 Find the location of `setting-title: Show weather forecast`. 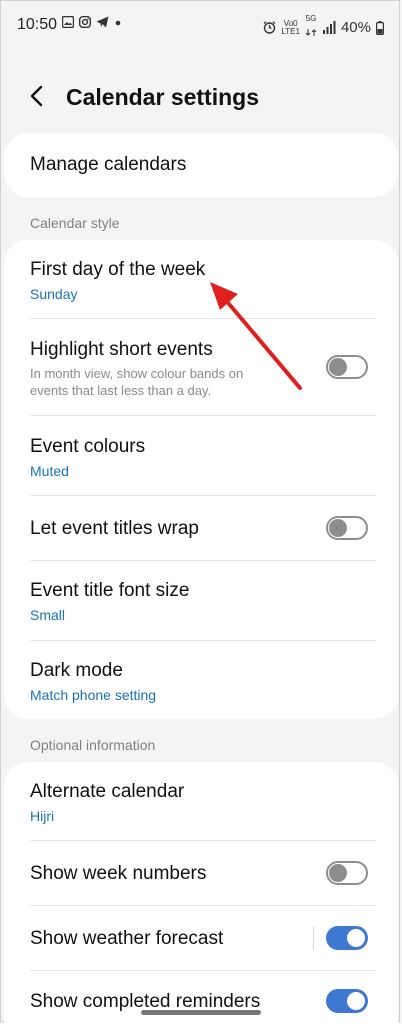

setting-title: Show weather forecast is located at coordinates (127, 938).